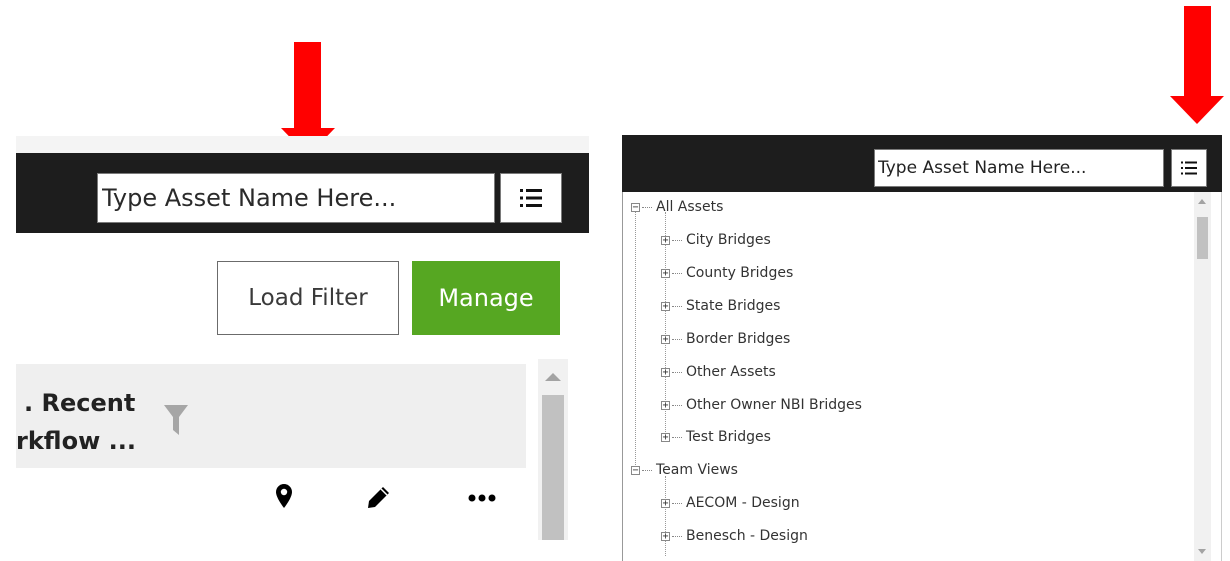 This screenshot has height=561, width=1230. I want to click on tree-node-label: Other Owner NBI Bridges, so click(774, 405).